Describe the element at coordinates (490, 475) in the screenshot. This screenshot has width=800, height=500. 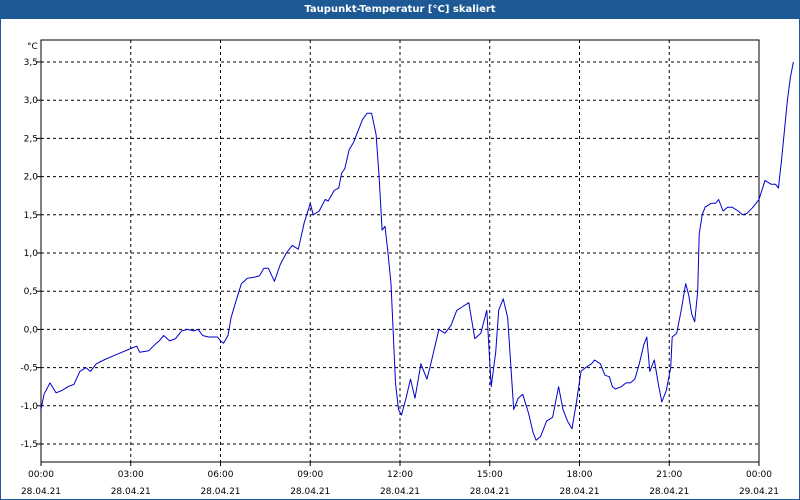
I see `x-tick-time: 15:00` at that location.